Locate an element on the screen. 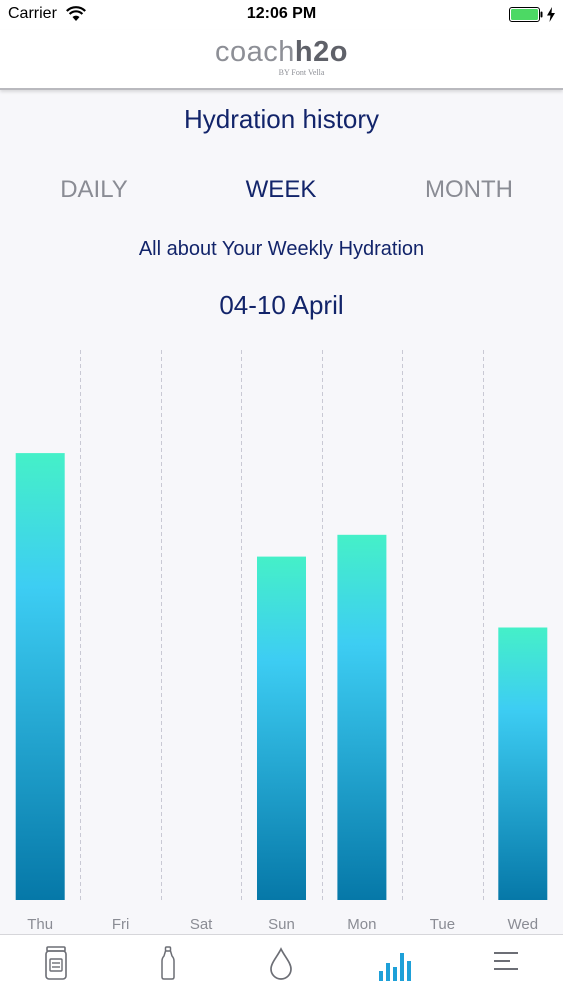  bottle-icon is located at coordinates (168, 963).